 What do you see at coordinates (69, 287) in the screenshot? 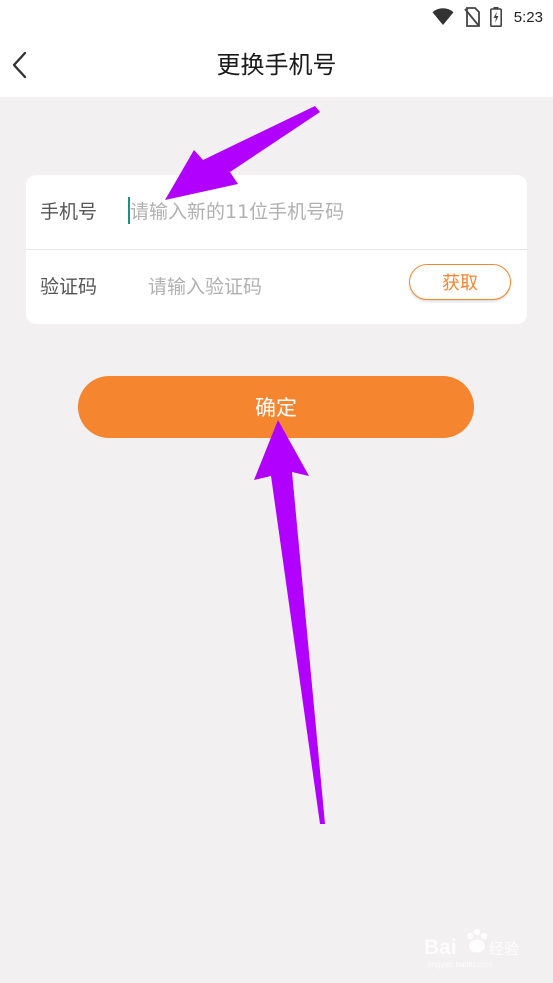
I see `code-label: 验证码` at bounding box center [69, 287].